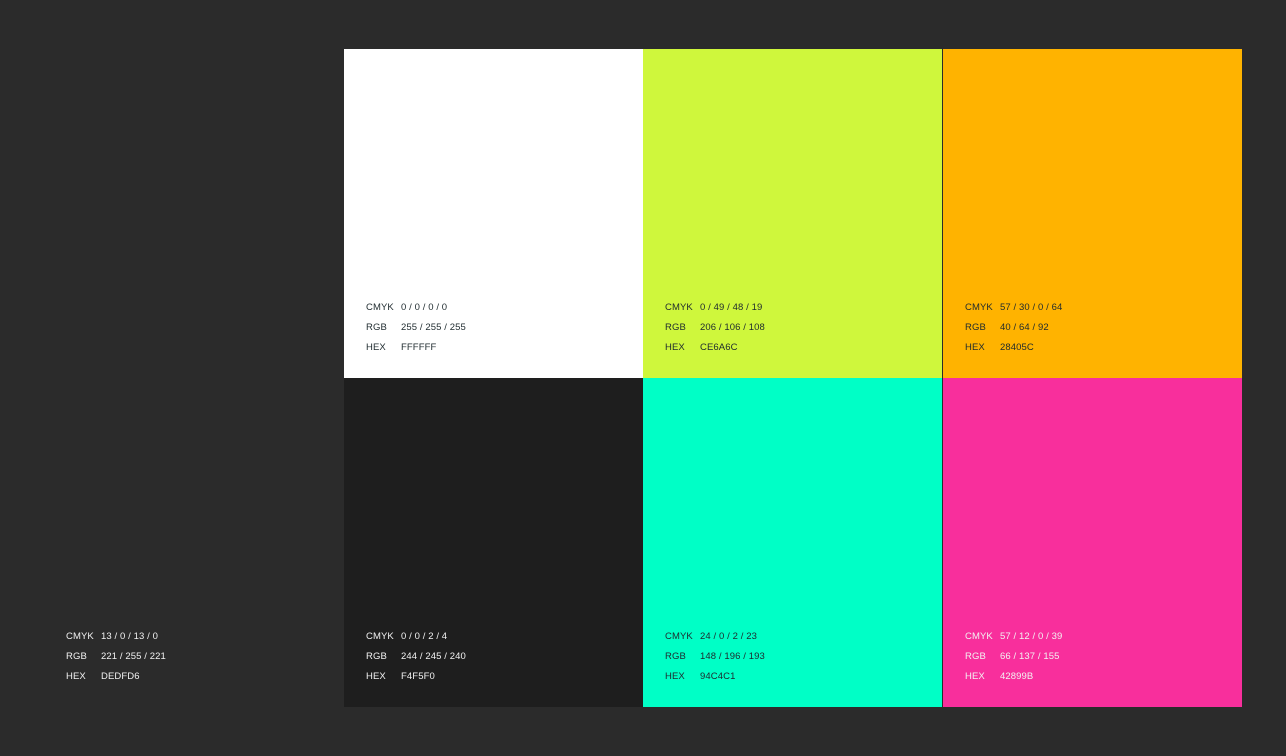  I want to click on rgb-value: 221 / 255 / 221, so click(133, 656).